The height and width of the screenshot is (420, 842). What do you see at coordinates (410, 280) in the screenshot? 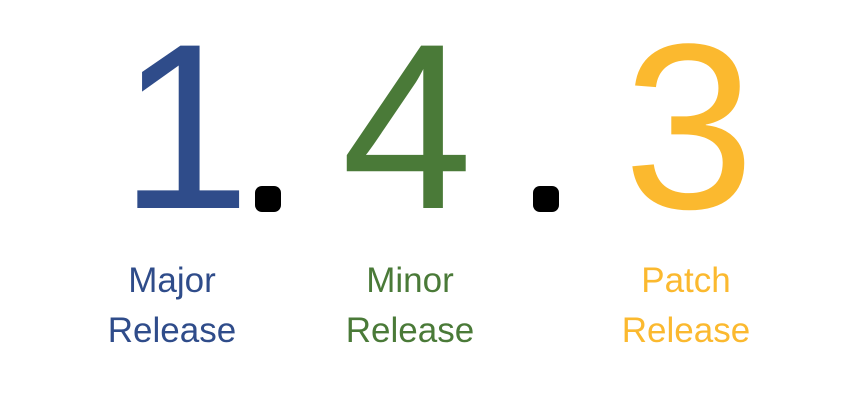
I see `minor-label-line1: Minor` at bounding box center [410, 280].